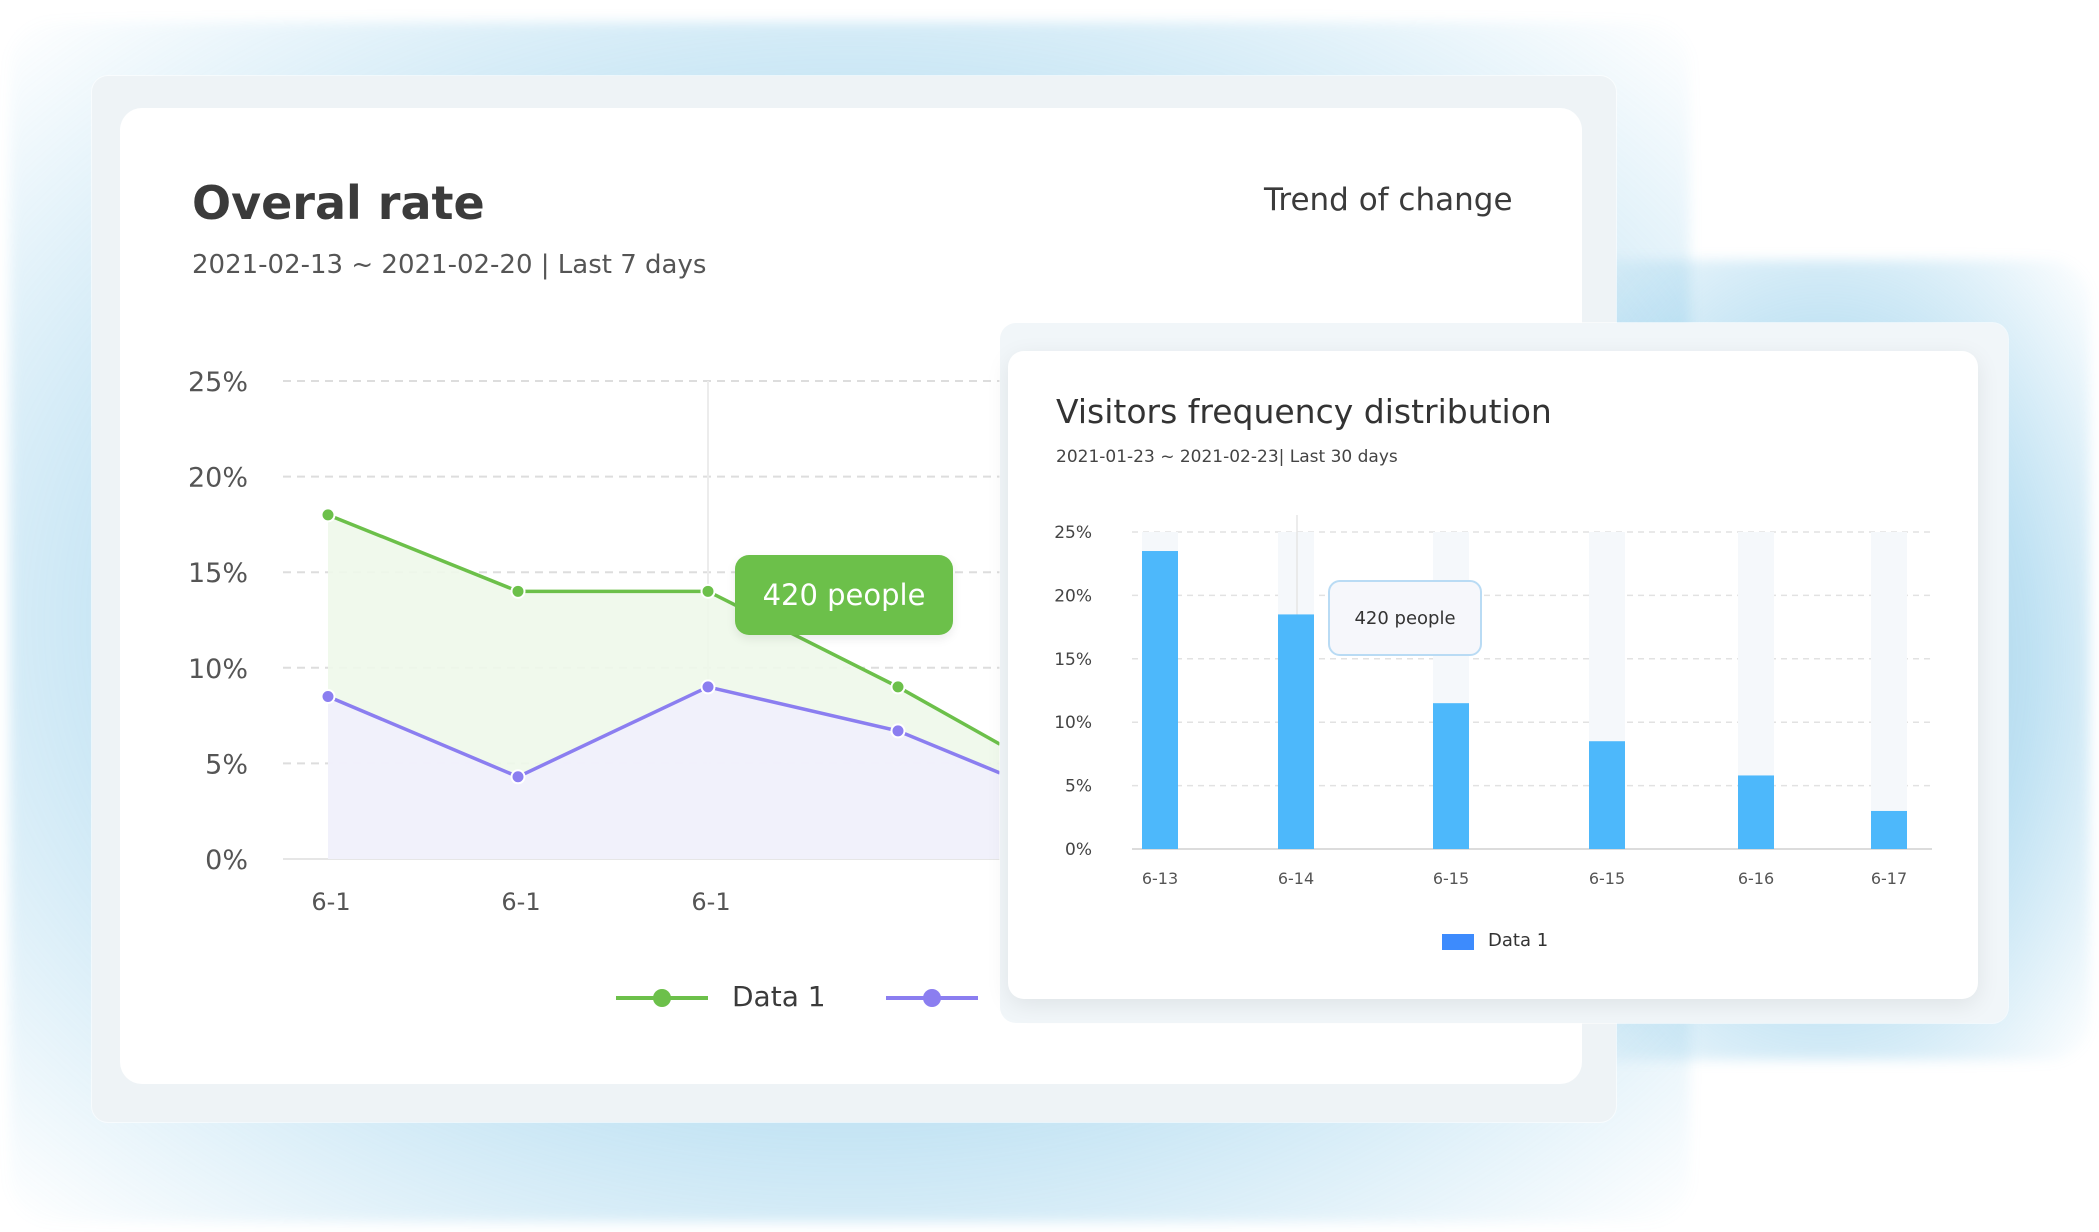 This screenshot has width=2099, height=1232. I want to click on bar-y-tick-label: 5%, so click(1078, 787).